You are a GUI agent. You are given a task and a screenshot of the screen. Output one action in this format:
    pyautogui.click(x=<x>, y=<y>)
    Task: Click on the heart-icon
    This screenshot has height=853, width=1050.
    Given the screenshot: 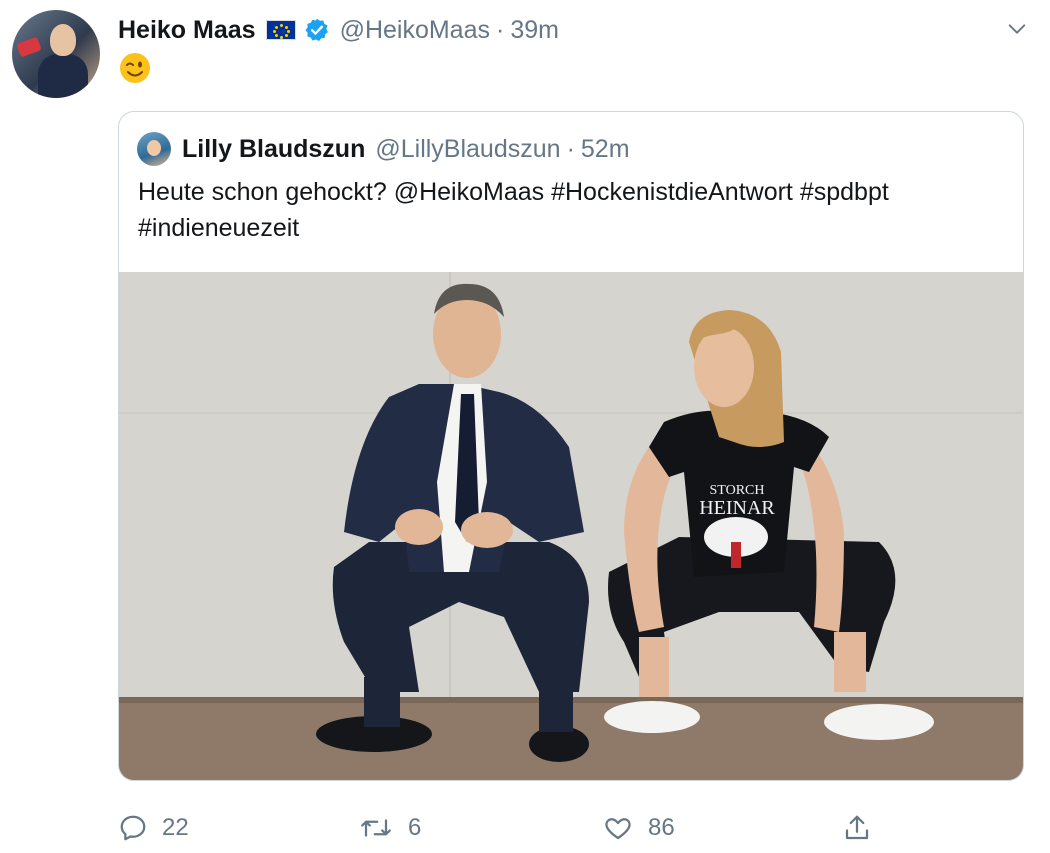 What is the action you would take?
    pyautogui.click(x=618, y=829)
    